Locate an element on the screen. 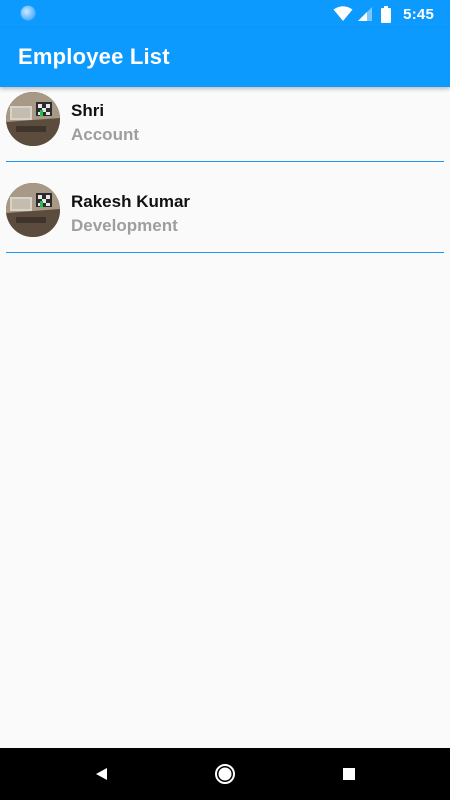  status-icons: 5:45 is located at coordinates (383, 14).